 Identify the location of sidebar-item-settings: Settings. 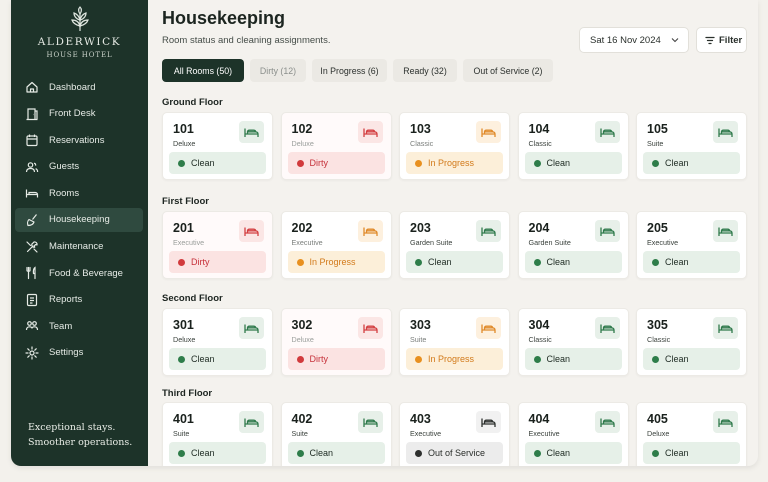
(79, 353).